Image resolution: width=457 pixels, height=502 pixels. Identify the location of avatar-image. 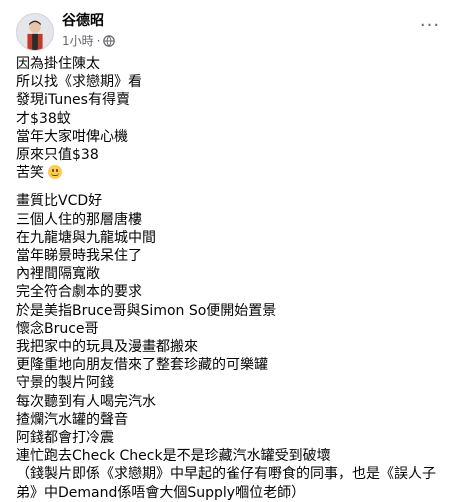
(35, 32).